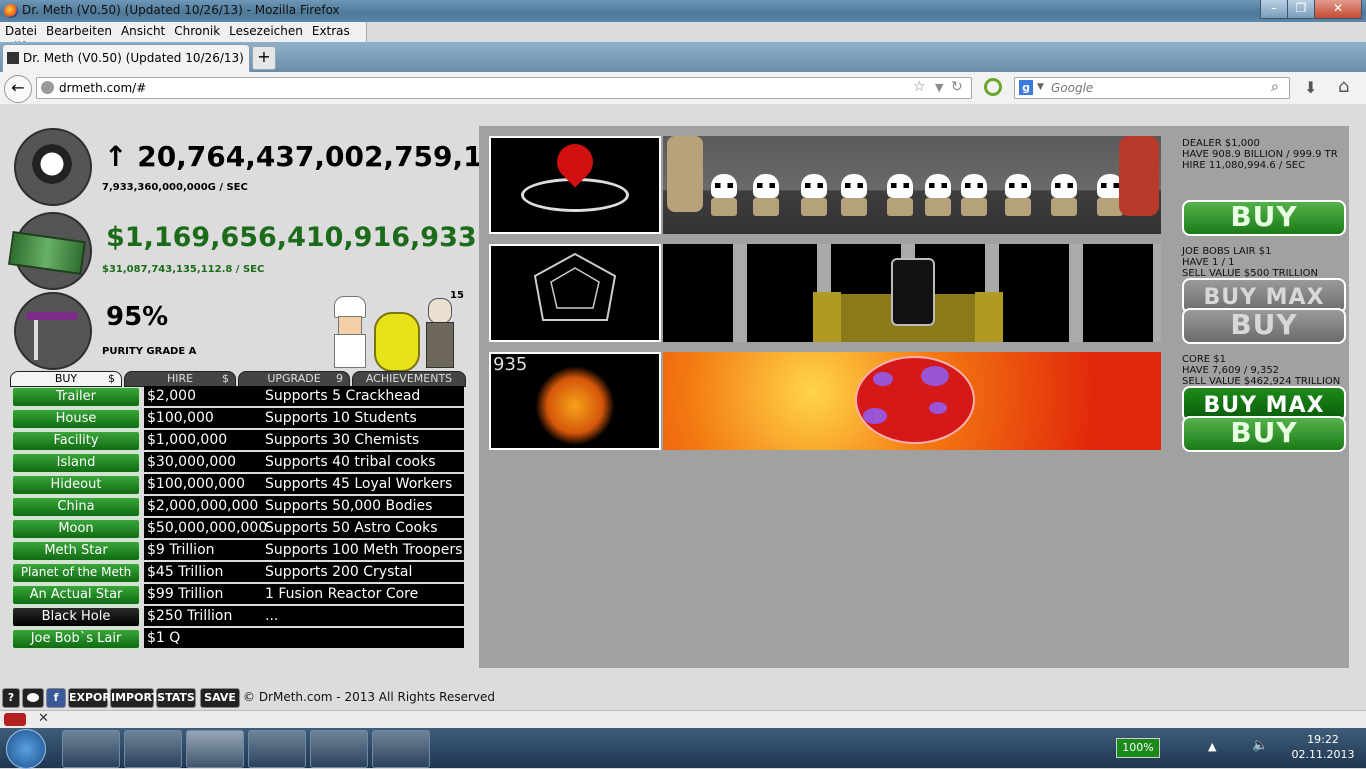  Describe the element at coordinates (20, 30) in the screenshot. I see `menu-datei: Datei` at that location.